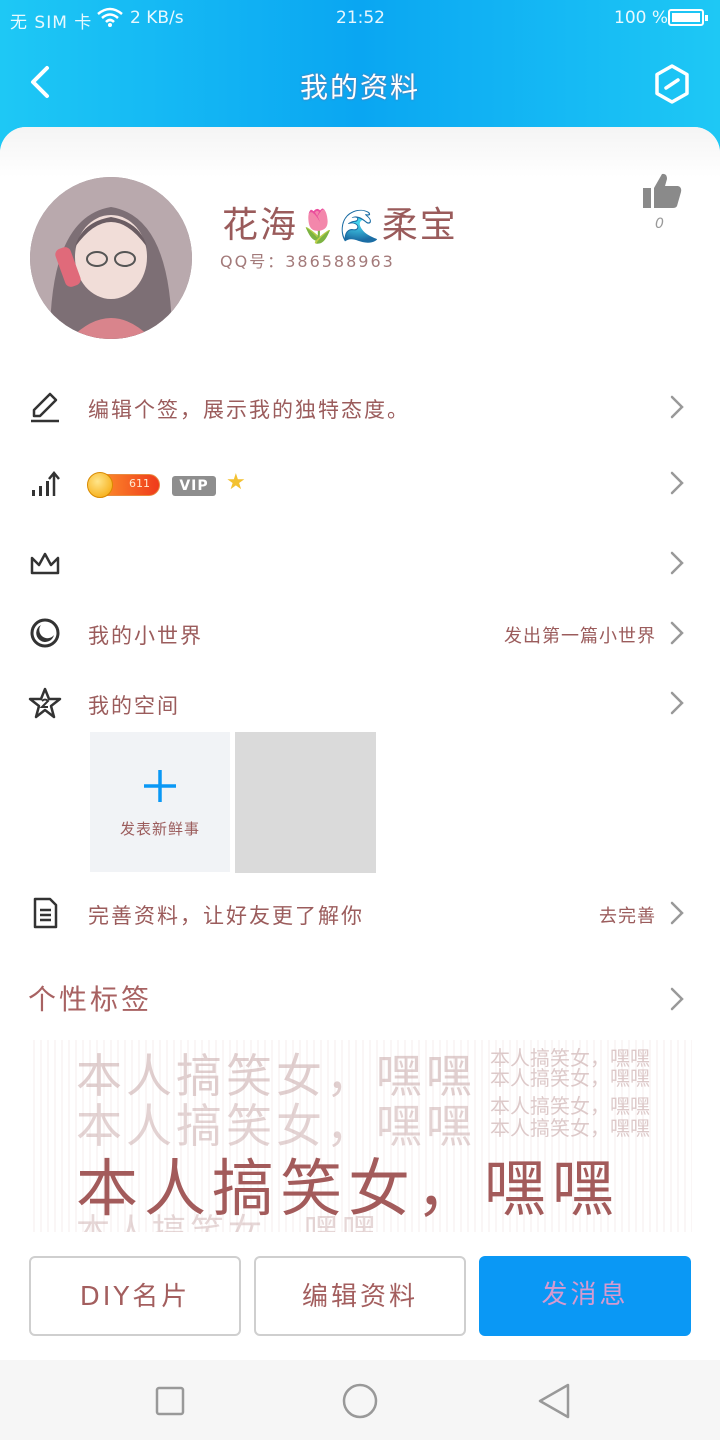 This screenshot has height=1440, width=720. What do you see at coordinates (340, 261) in the screenshot?
I see `qq-number: 386588963` at bounding box center [340, 261].